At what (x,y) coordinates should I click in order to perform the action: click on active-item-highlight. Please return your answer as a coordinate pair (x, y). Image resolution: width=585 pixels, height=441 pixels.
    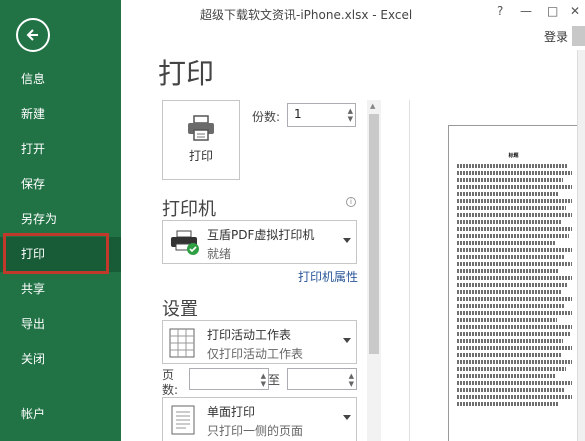
    Looking at the image, I should click on (56, 253).